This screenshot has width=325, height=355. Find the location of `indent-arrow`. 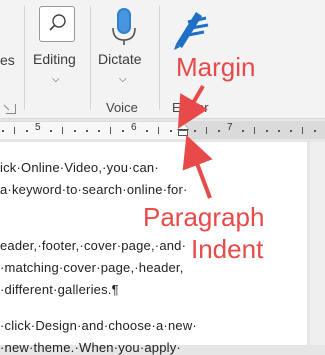

indent-arrow is located at coordinates (197, 167).